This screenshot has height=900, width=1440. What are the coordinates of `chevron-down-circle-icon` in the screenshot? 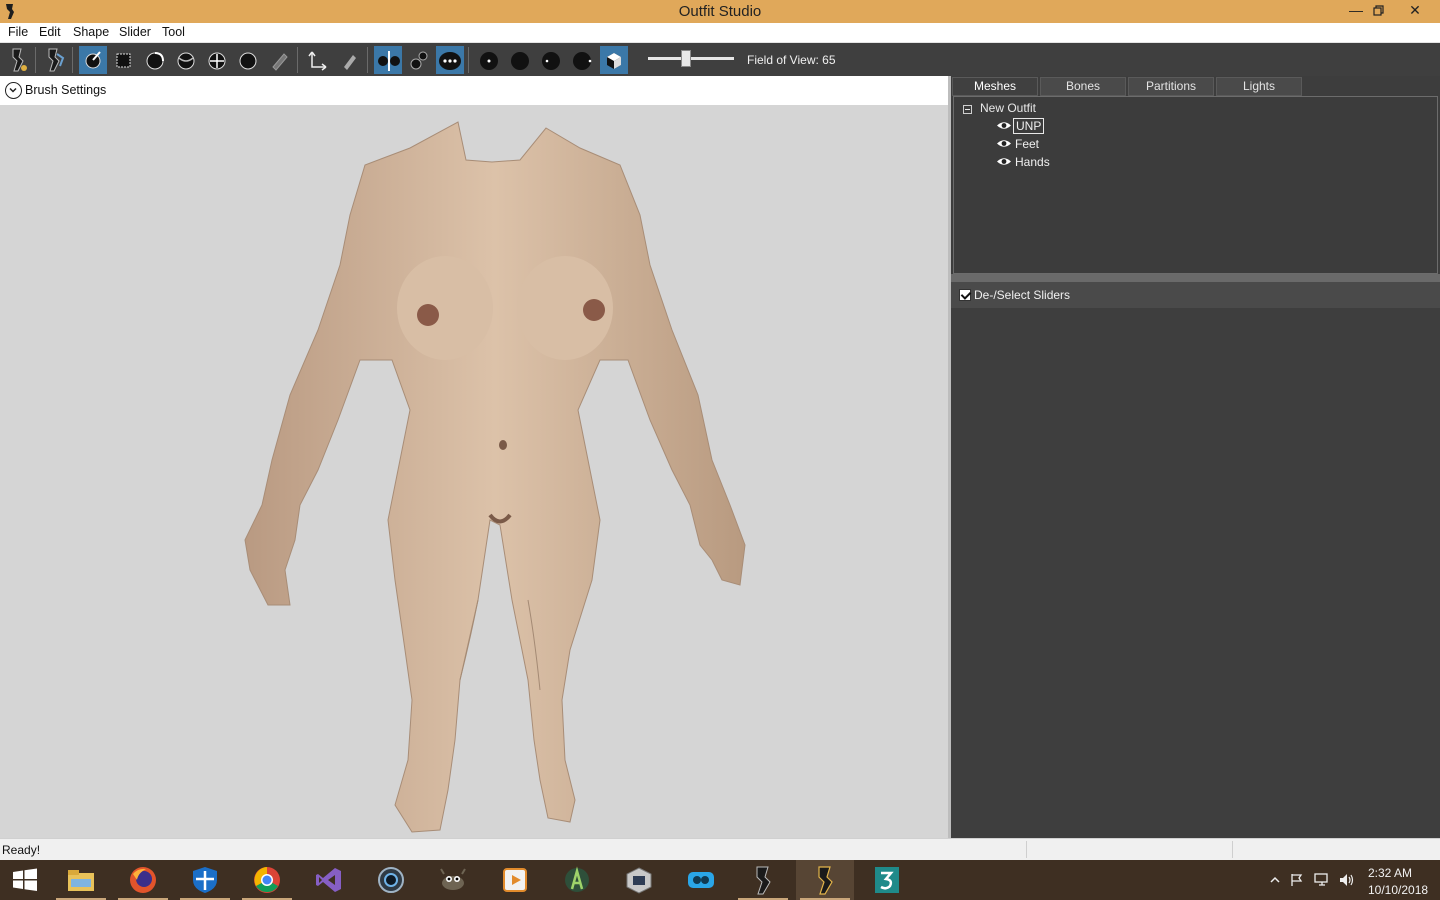 It's located at (13, 90).